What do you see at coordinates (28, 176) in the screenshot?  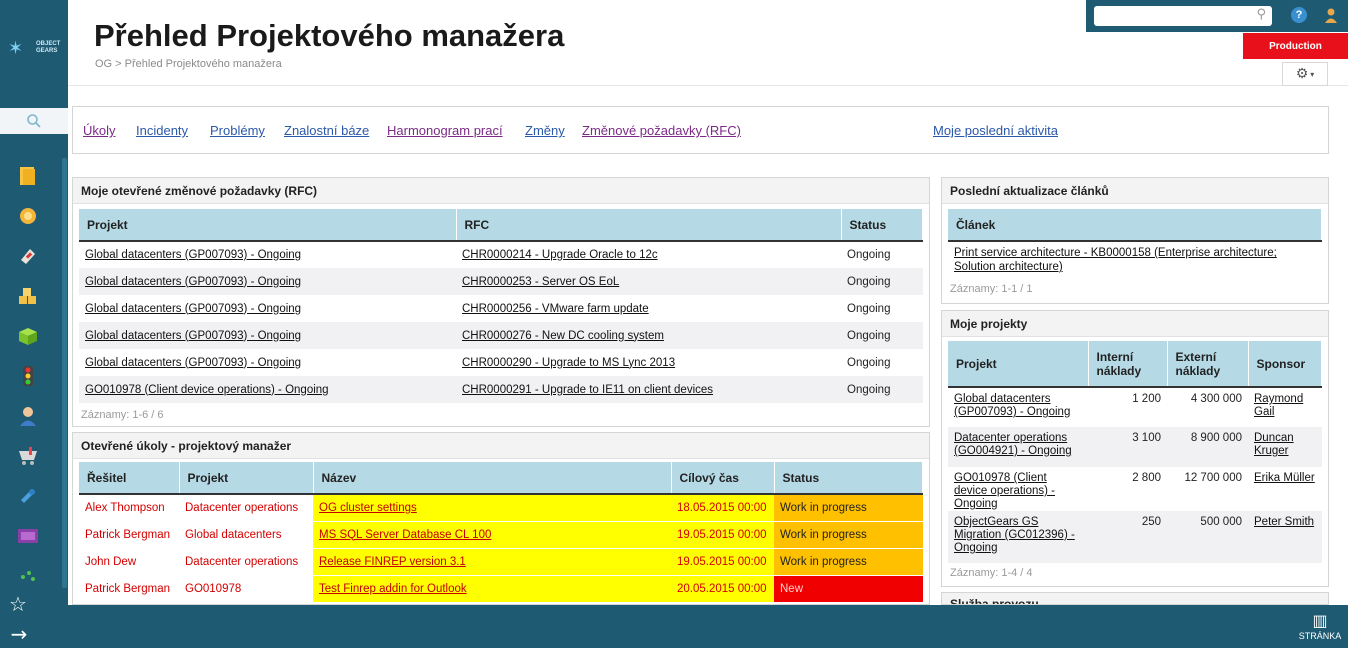 I see `folder-icon` at bounding box center [28, 176].